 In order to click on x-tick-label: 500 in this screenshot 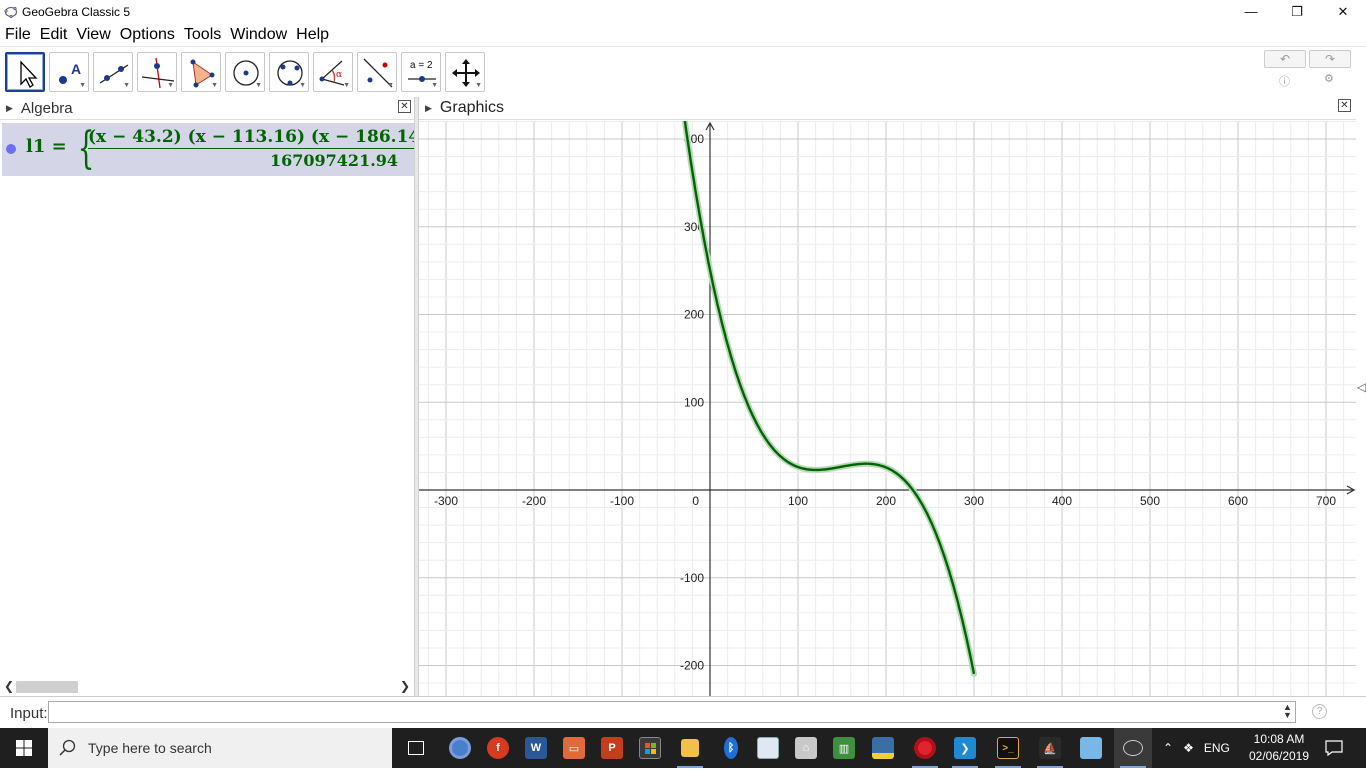, I will do `click(1150, 501)`.